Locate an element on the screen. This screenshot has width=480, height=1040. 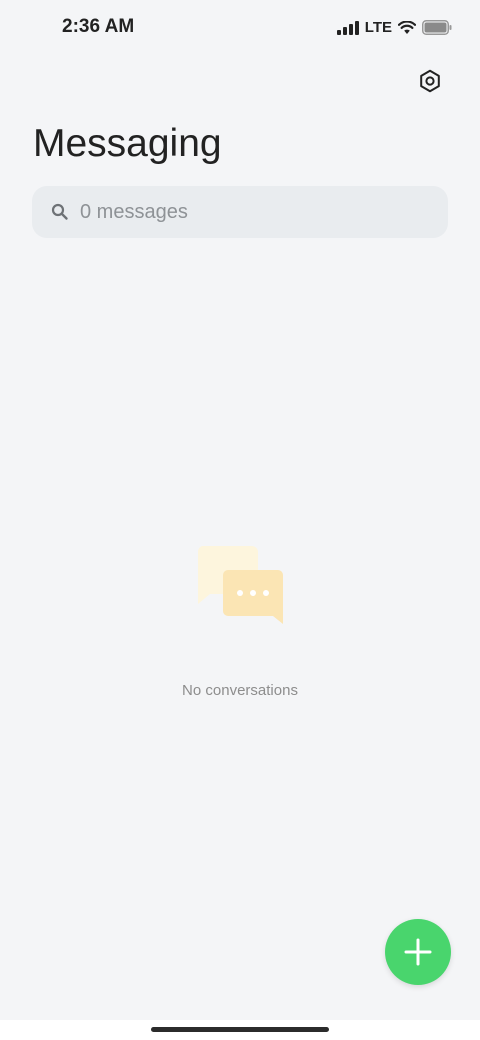
status-icons: LTE is located at coordinates (394, 27).